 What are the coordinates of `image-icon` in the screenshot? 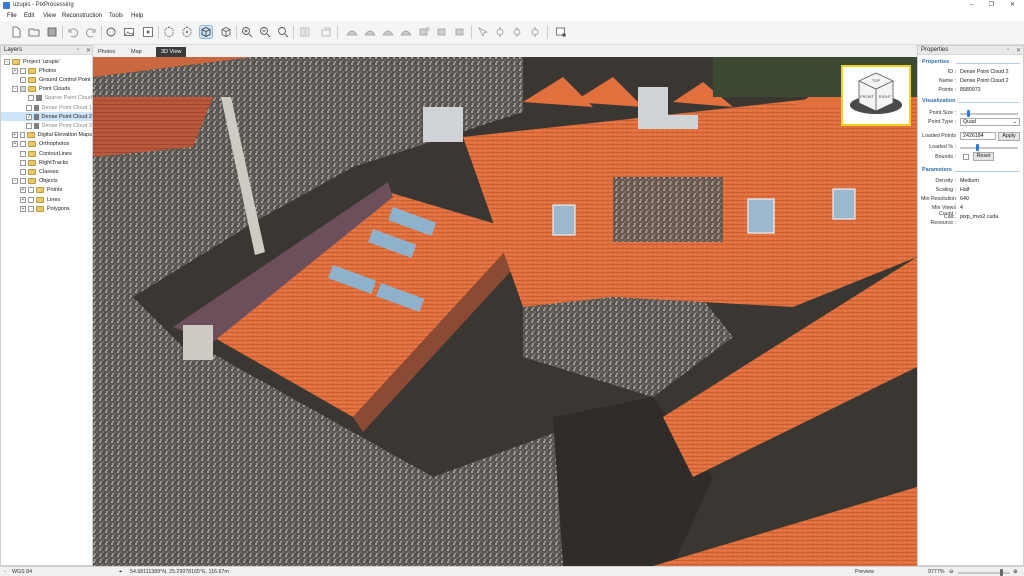 It's located at (129, 32).